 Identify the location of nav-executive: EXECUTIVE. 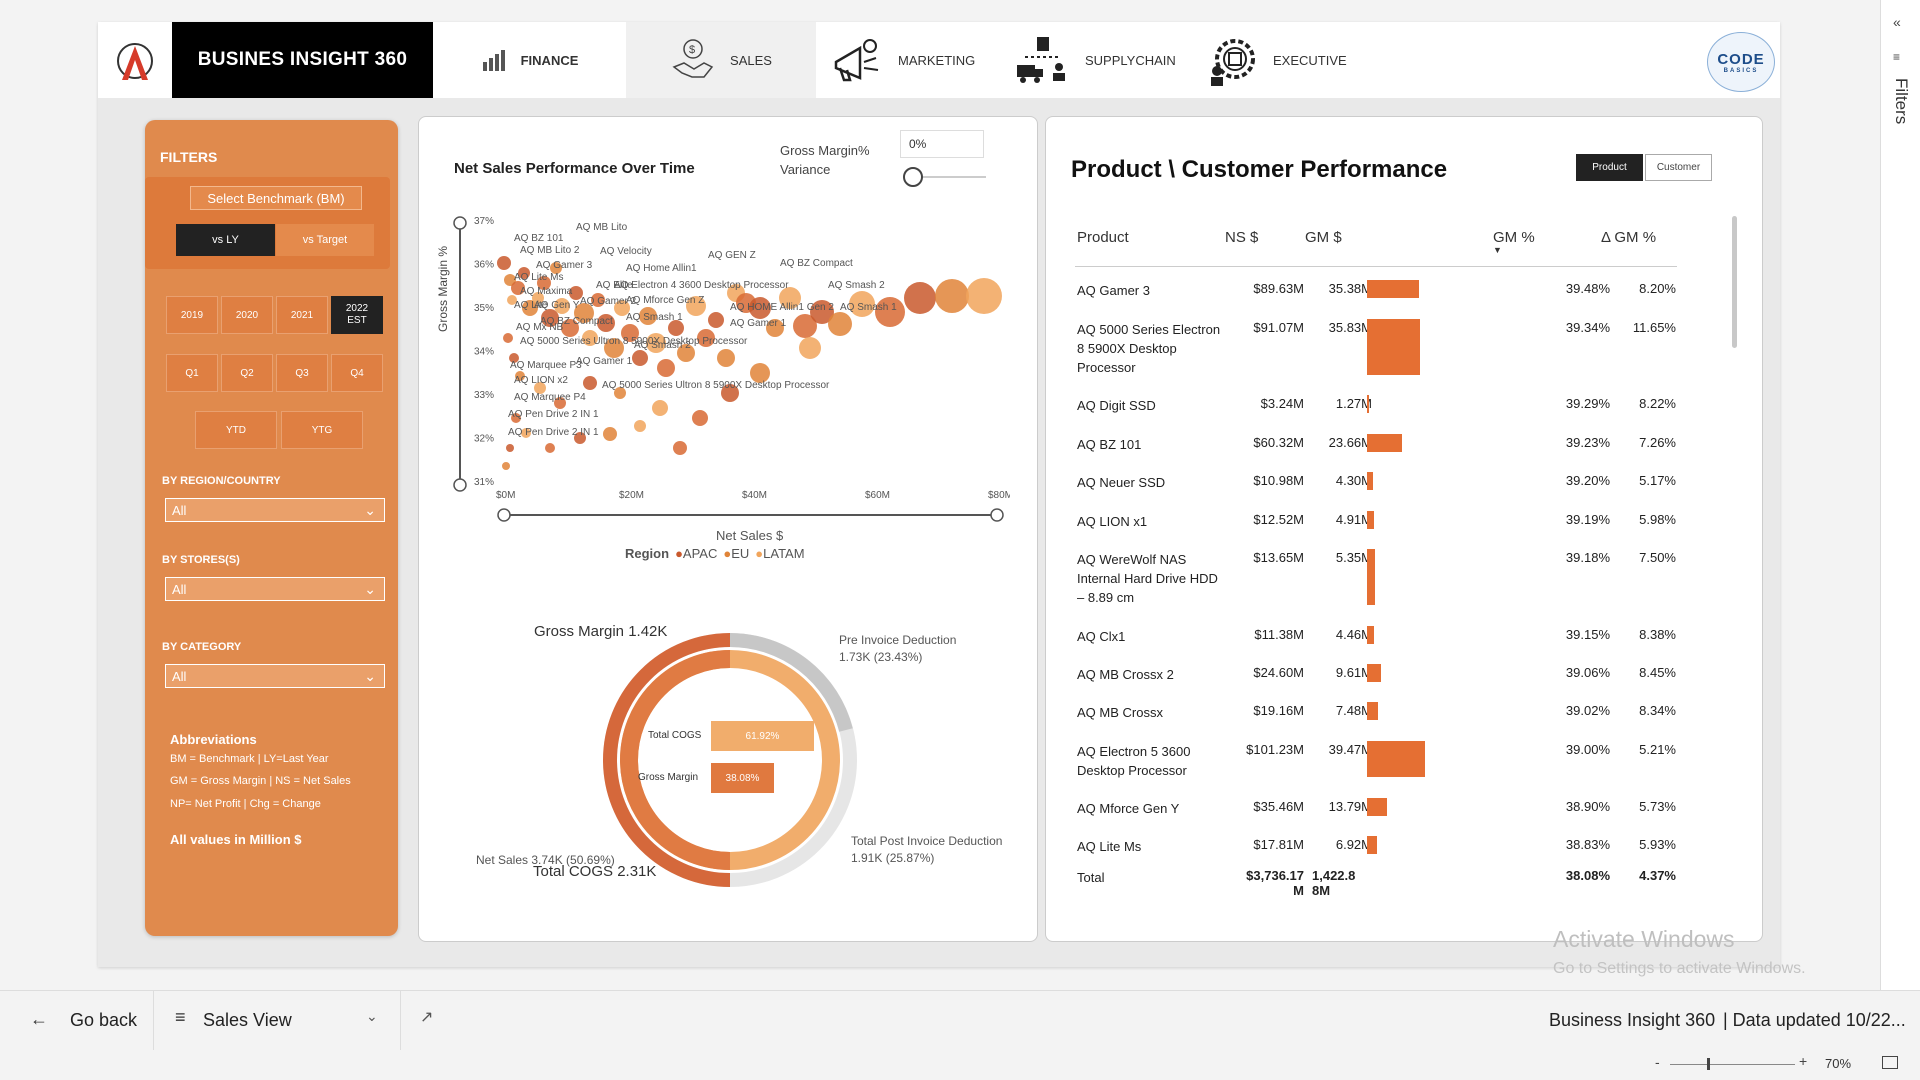
(1295, 60).